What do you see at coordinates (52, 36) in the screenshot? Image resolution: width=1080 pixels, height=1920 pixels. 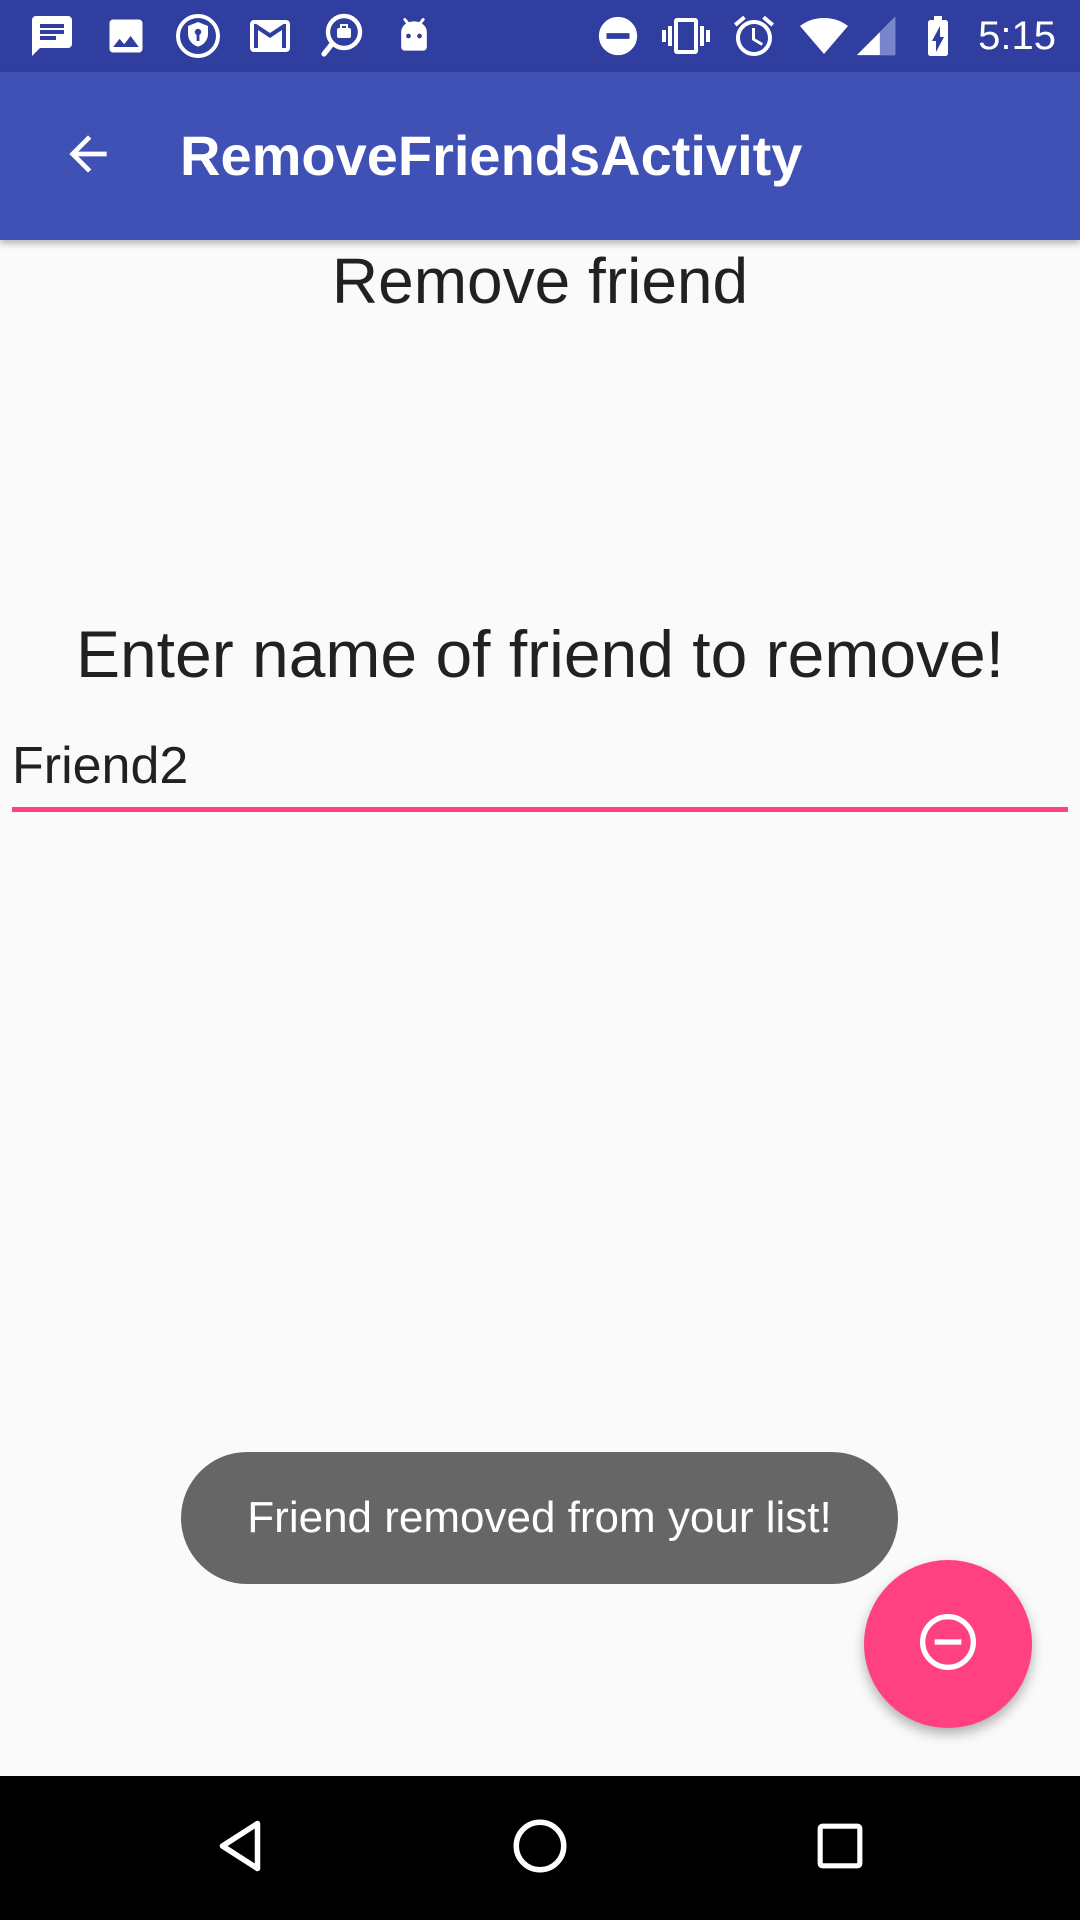 I see `message-icon` at bounding box center [52, 36].